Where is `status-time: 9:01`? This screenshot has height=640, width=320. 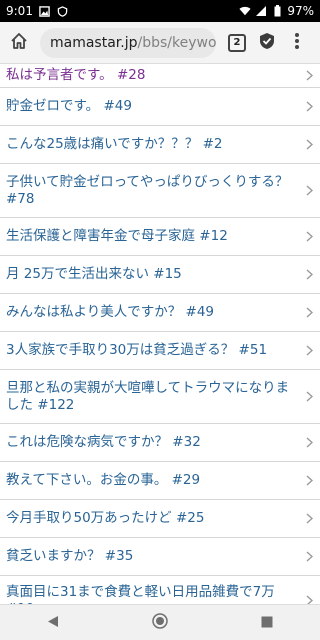 status-time: 9:01 is located at coordinates (19, 11).